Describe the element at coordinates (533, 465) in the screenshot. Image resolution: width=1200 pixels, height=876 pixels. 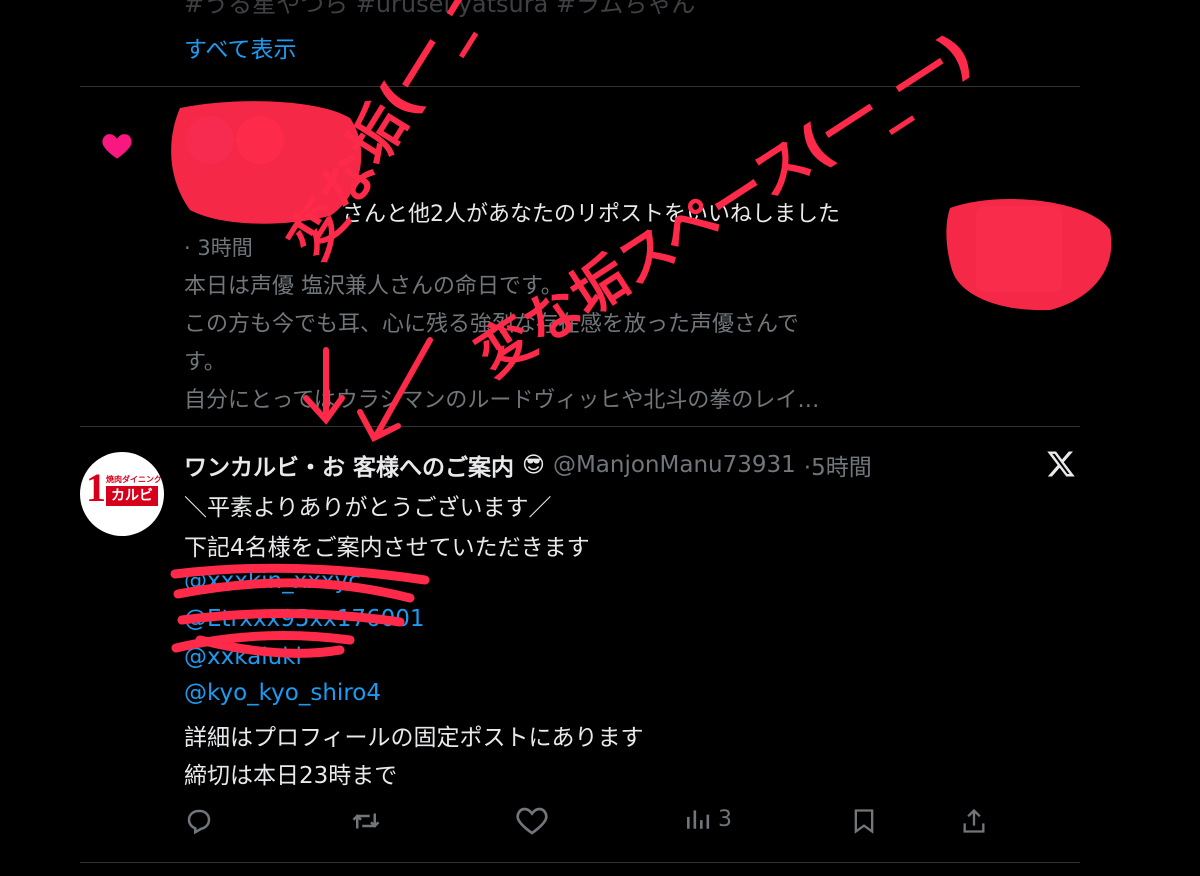
I see `sunglasses-emoji-icon: 😎` at that location.